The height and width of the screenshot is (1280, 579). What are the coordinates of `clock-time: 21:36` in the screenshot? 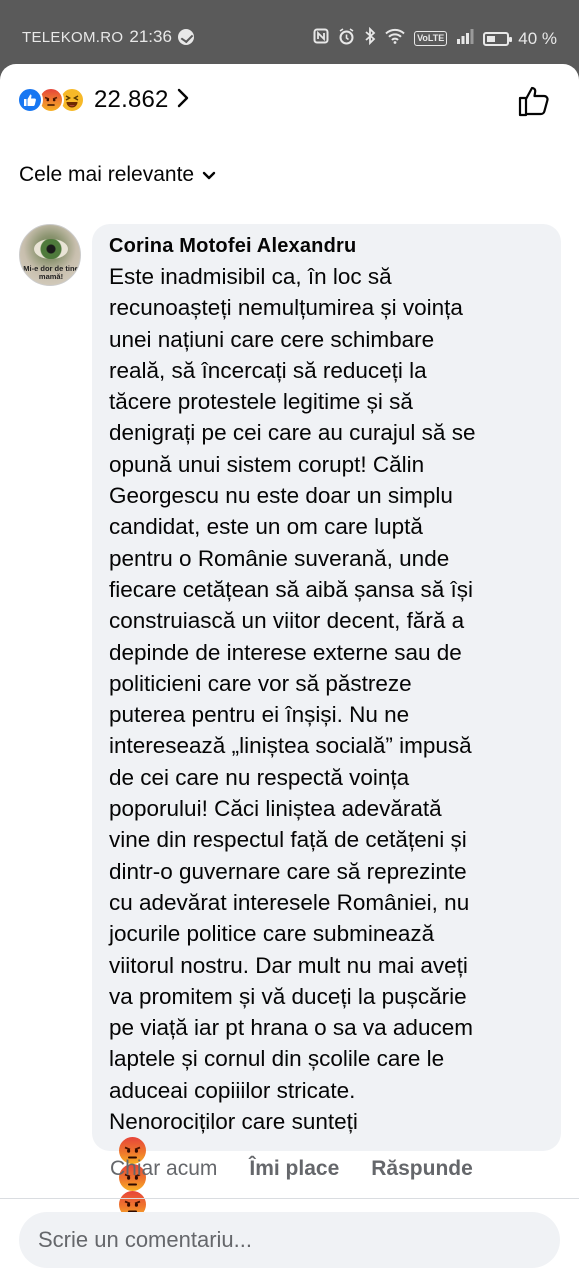 It's located at (150, 36).